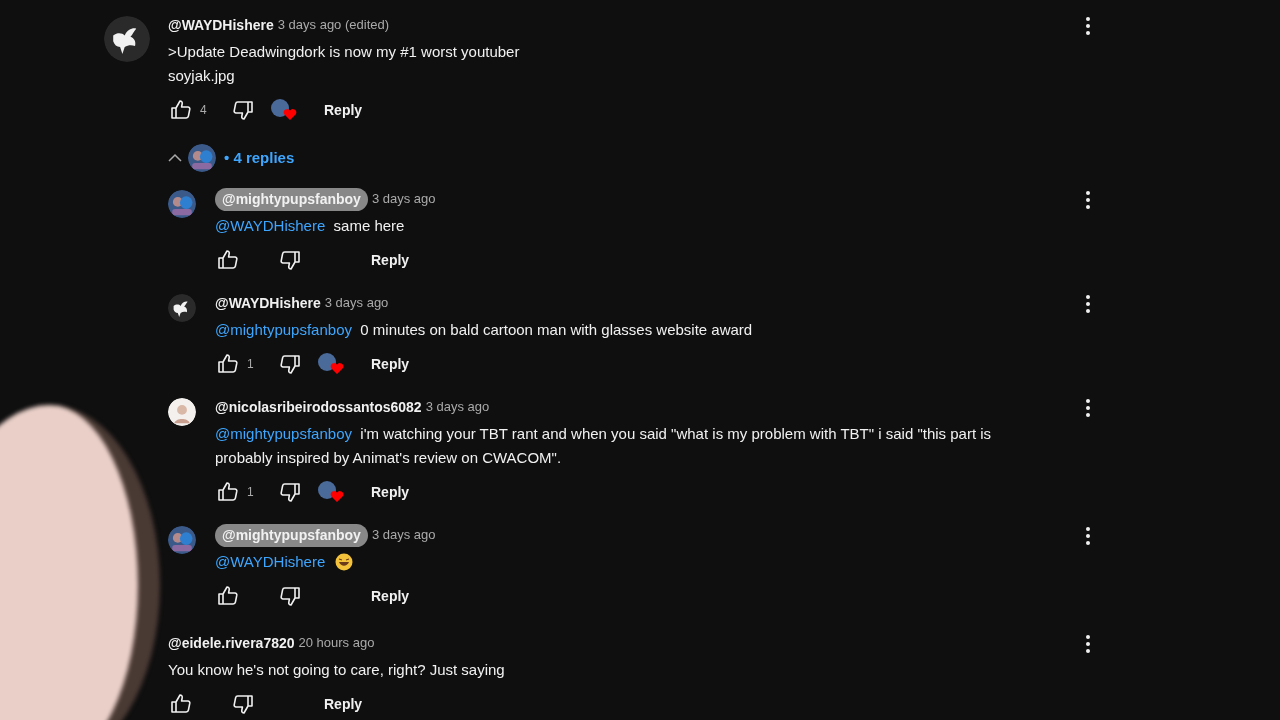  I want to click on comment-text: @mightypupsfanboy 0 minutes on bald cartoon man with glasses website award, so click(484, 330).